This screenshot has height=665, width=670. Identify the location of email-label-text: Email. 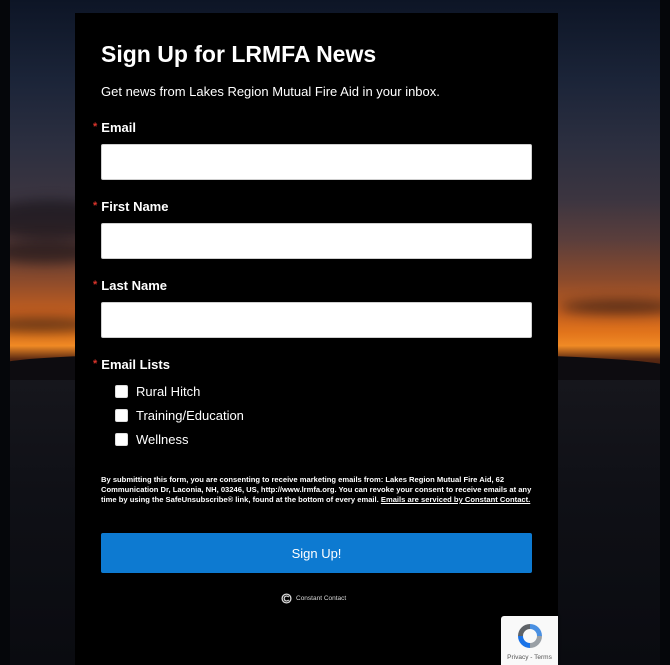
(118, 127).